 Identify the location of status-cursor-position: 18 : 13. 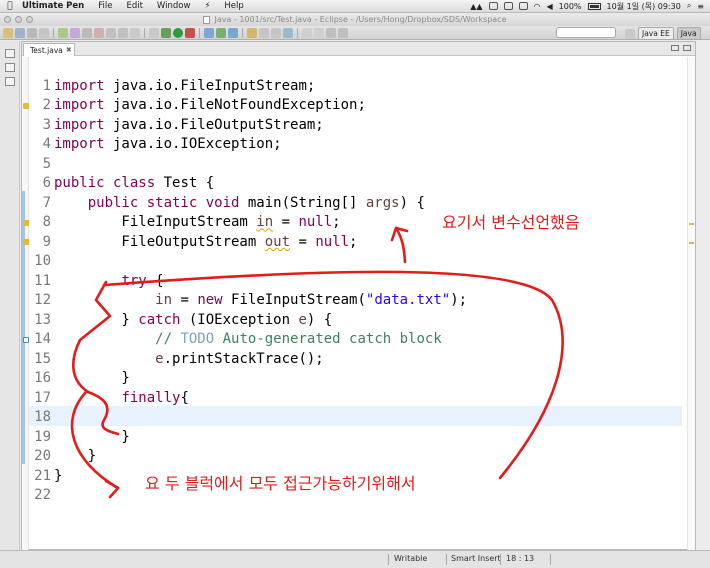
(520, 558).